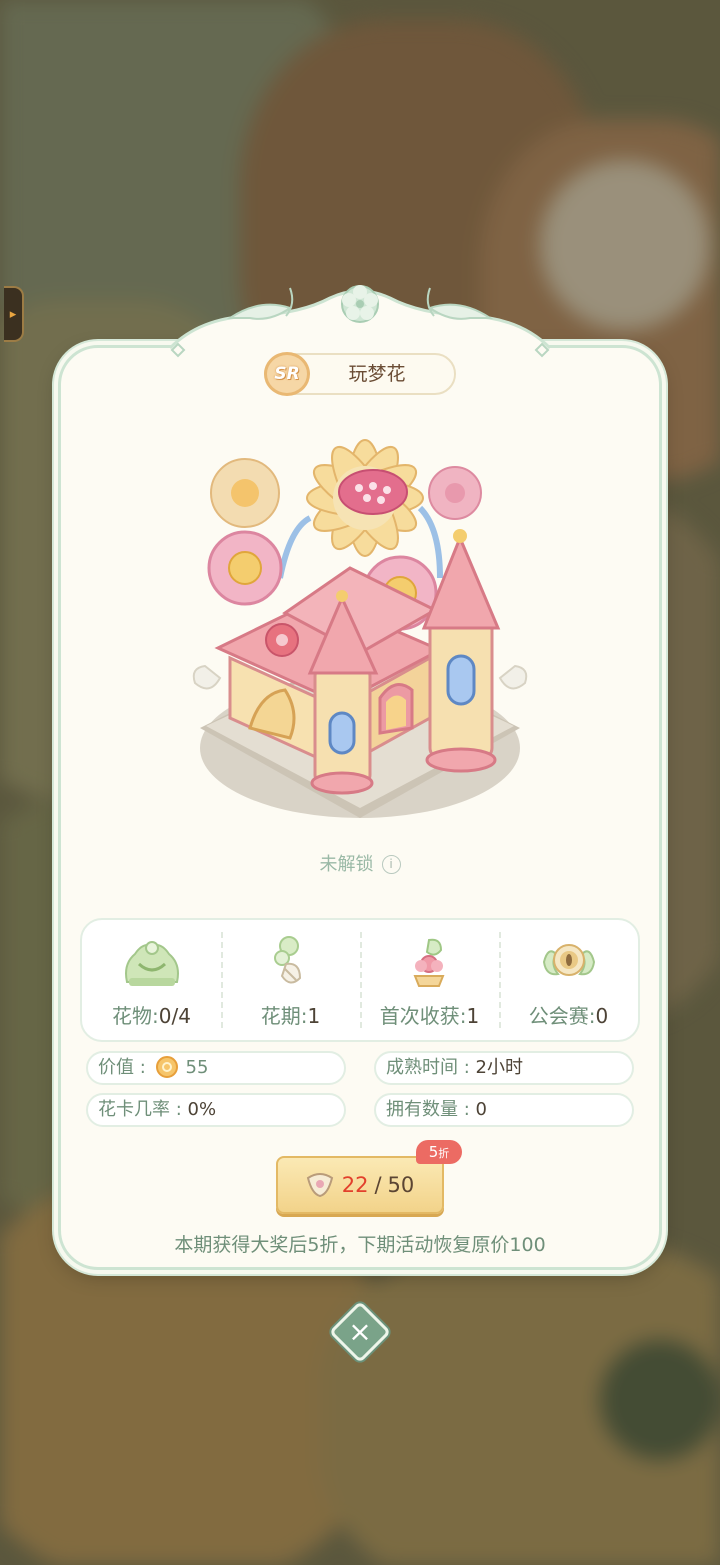  I want to click on info-icon: i, so click(391, 864).